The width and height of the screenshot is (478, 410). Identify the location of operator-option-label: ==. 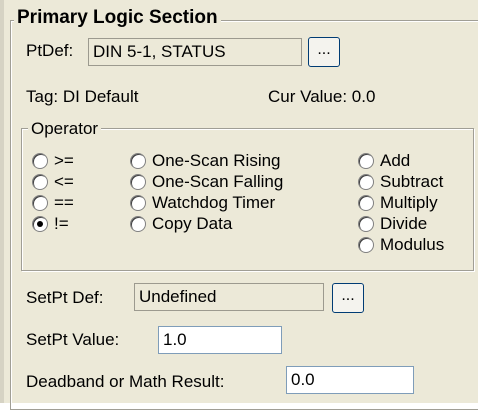
(64, 202).